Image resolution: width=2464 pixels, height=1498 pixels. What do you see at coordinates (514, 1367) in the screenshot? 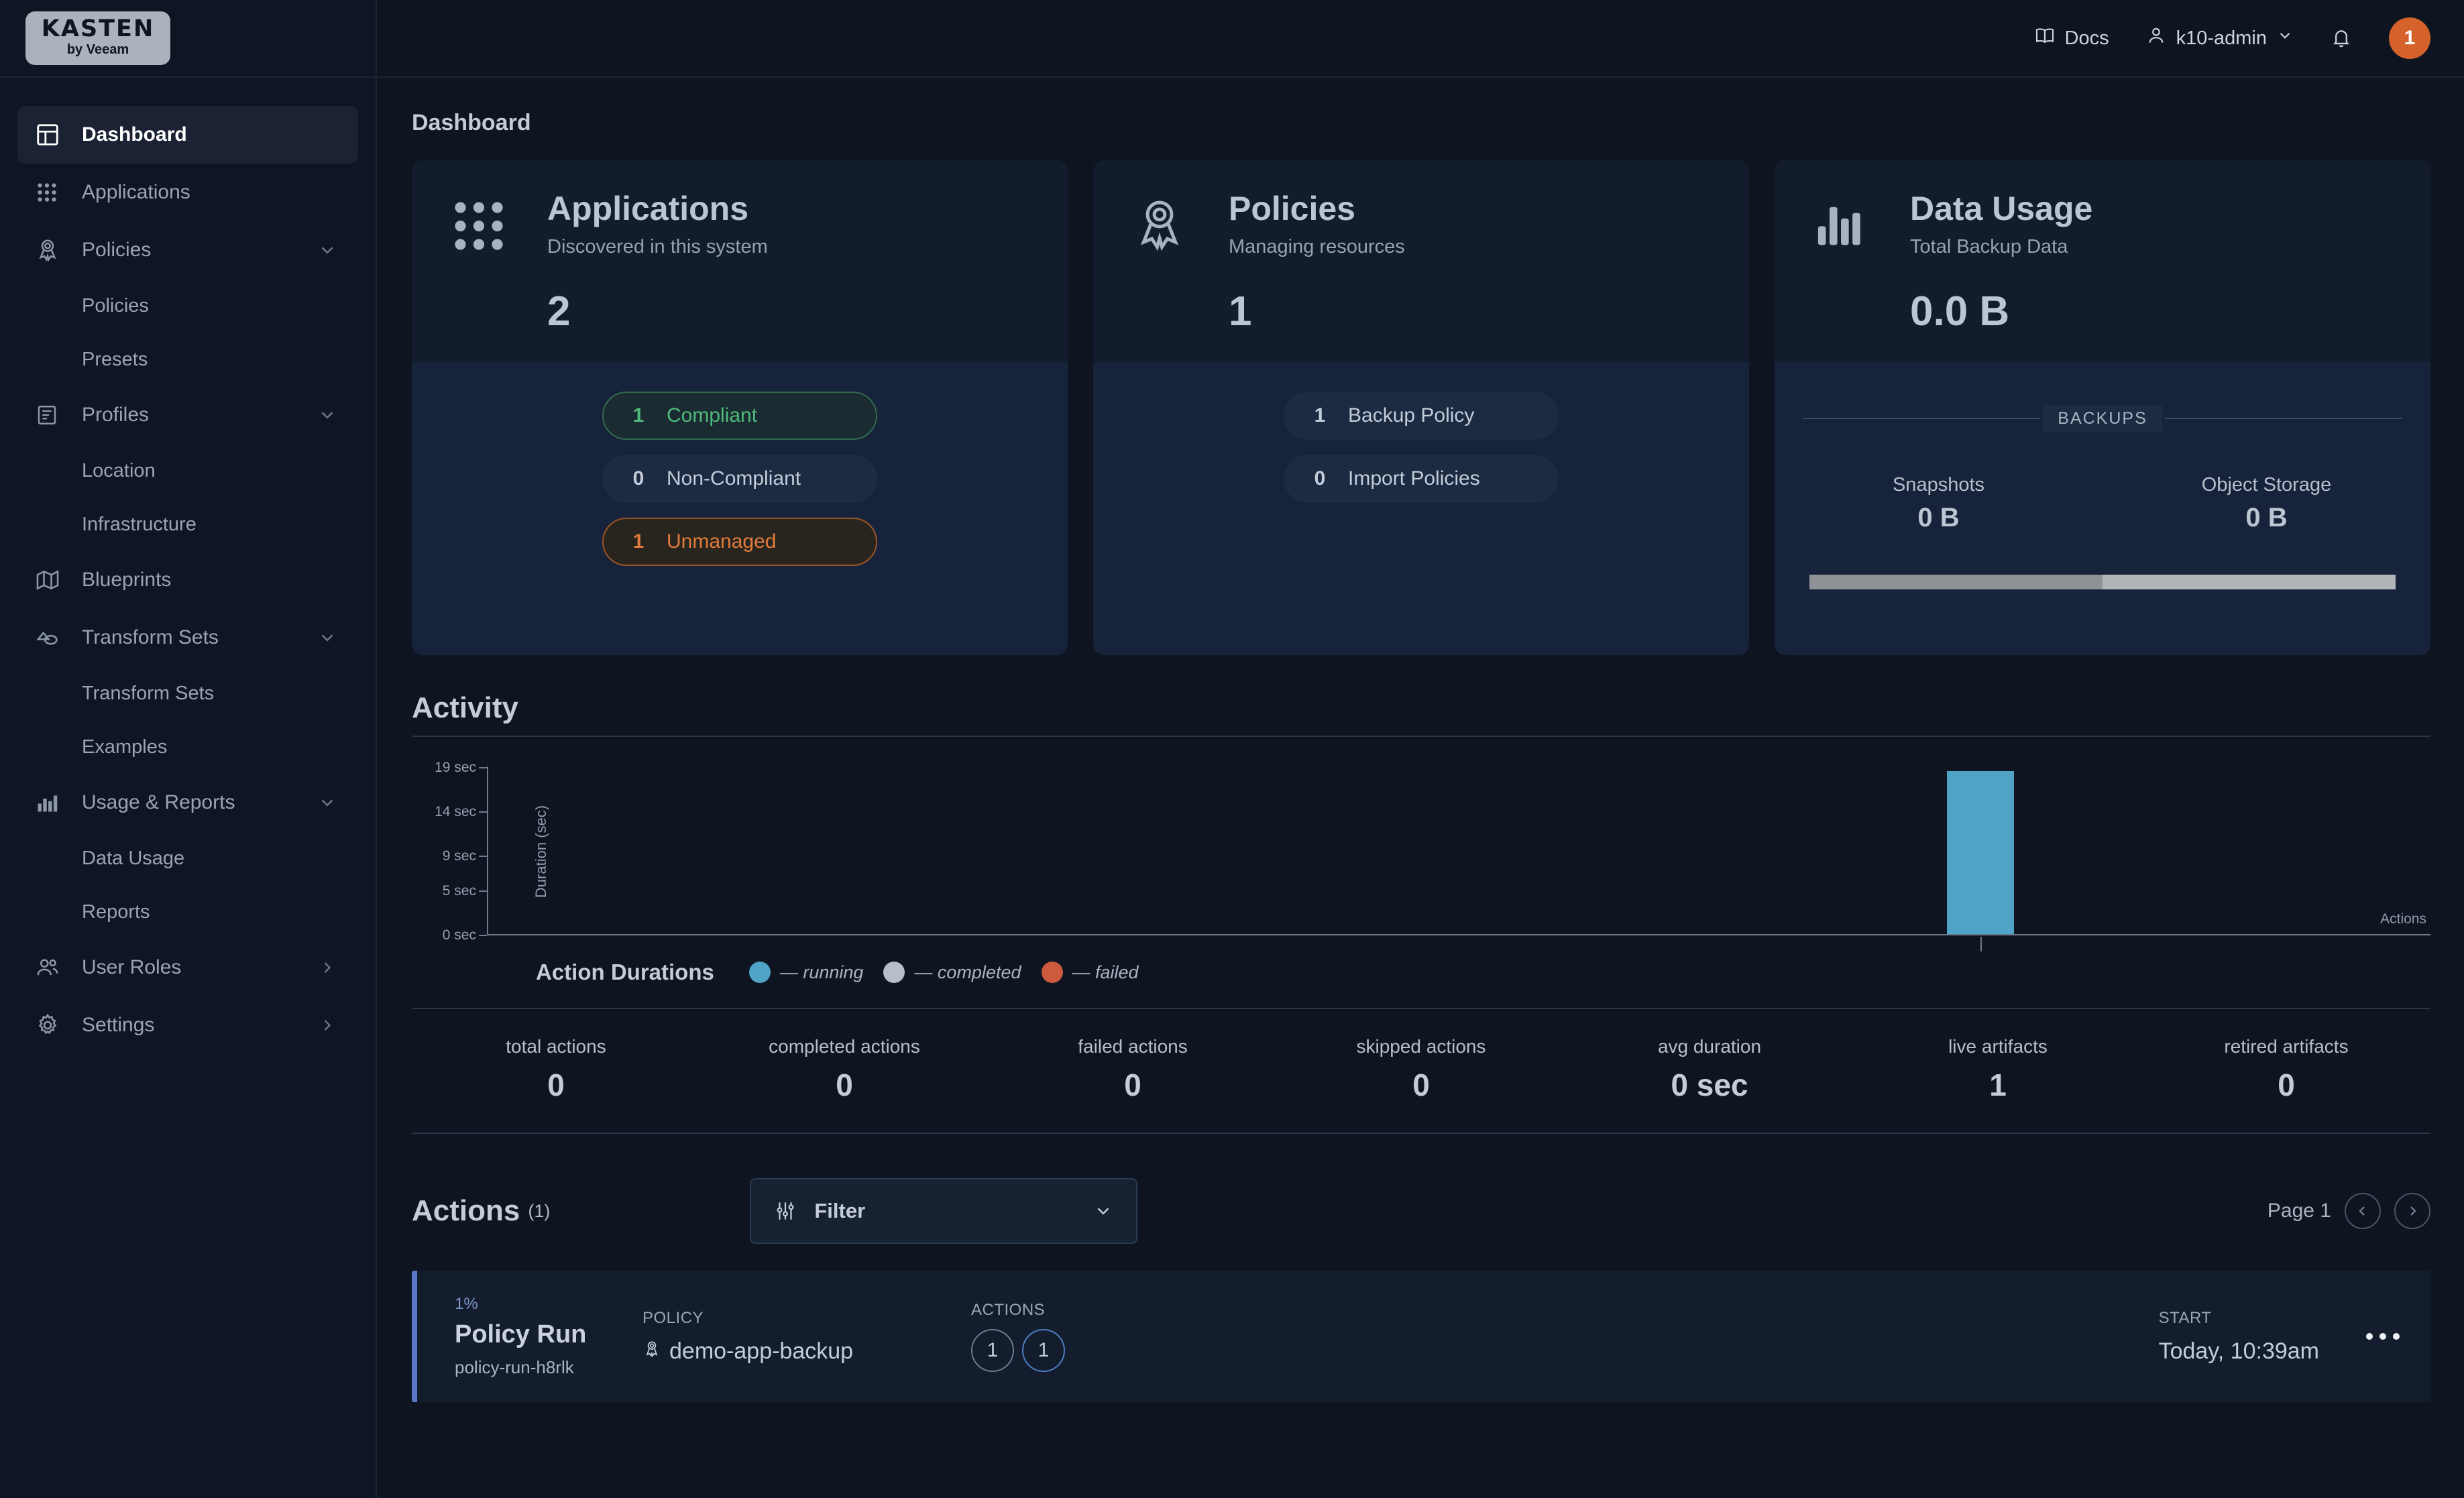
I see `action-id: policy-run-h8rlk` at bounding box center [514, 1367].